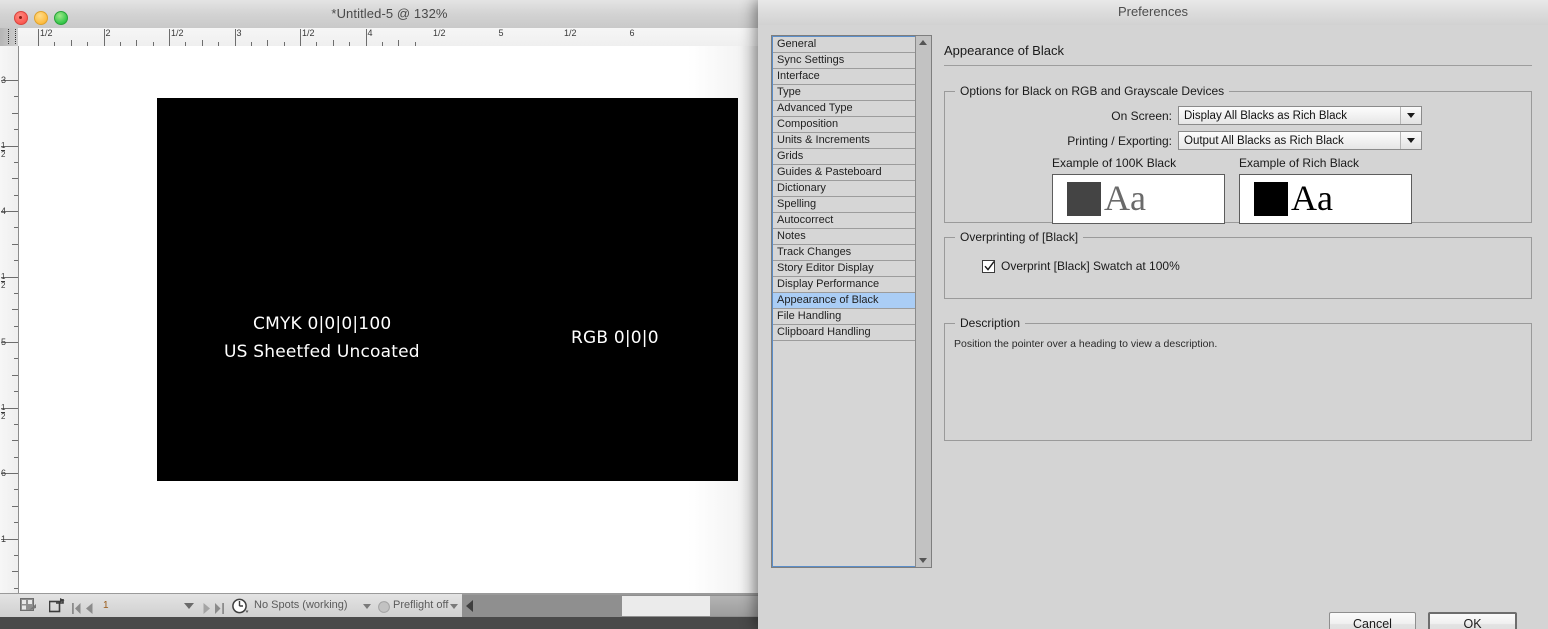 This screenshot has height=629, width=1548. Describe the element at coordinates (923, 560) in the screenshot. I see `scroll-down-arrow-icon` at that location.